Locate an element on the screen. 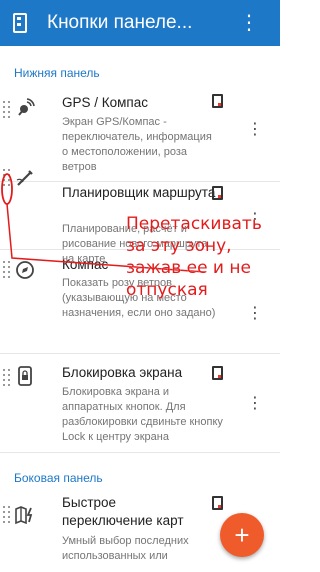 The image size is (320, 572). item-description: Умный выбор последних использованных или is located at coordinates (125, 548).